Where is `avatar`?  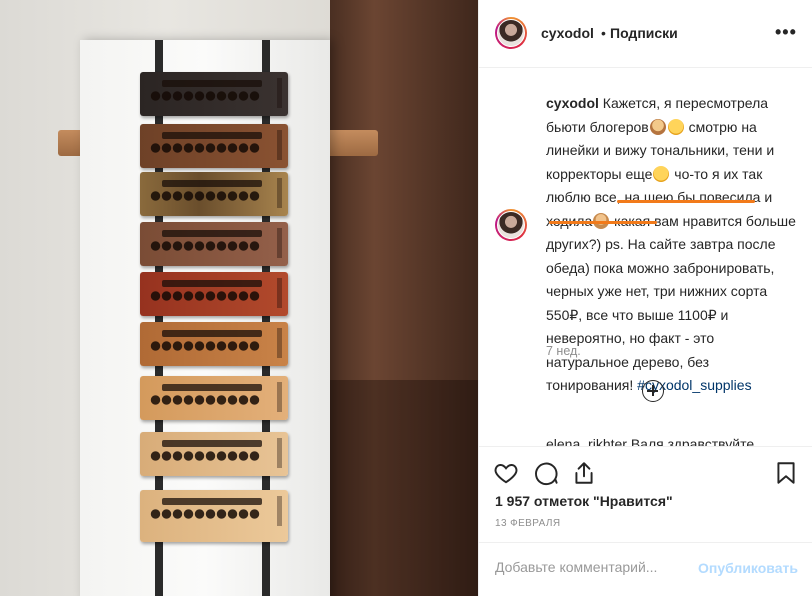
avatar is located at coordinates (511, 33).